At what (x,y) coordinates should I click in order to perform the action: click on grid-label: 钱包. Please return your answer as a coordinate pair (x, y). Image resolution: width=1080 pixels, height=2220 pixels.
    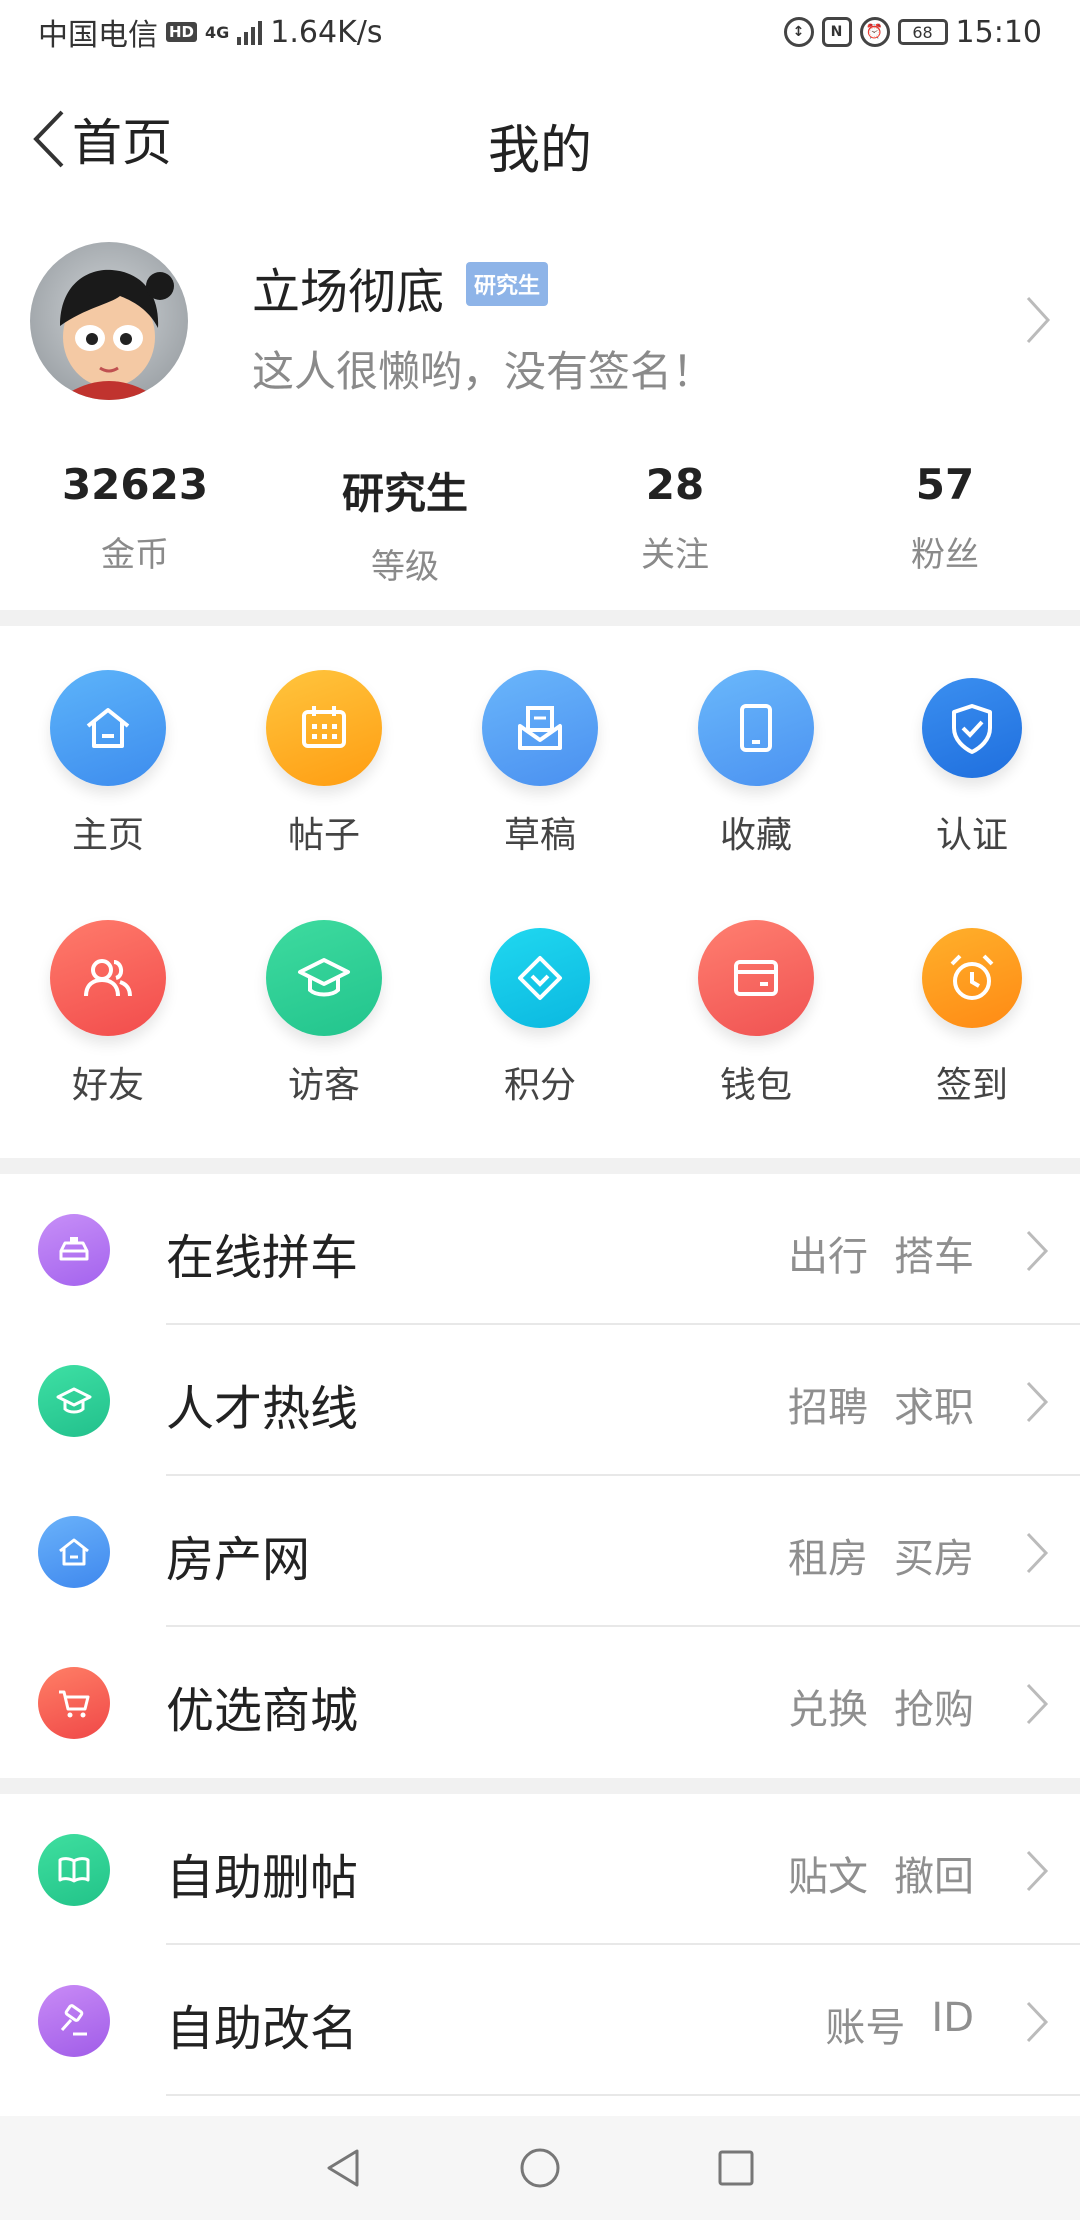
    Looking at the image, I should click on (755, 1085).